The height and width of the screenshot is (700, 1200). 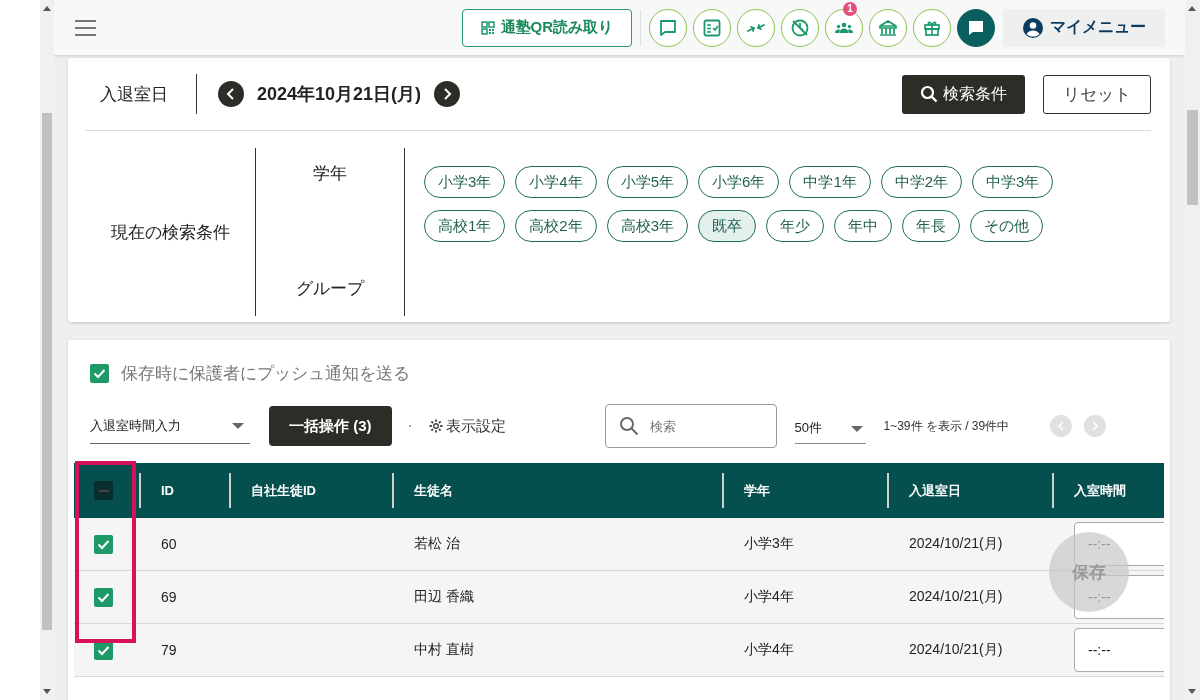 I want to click on clock-off-icon, so click(x=800, y=27).